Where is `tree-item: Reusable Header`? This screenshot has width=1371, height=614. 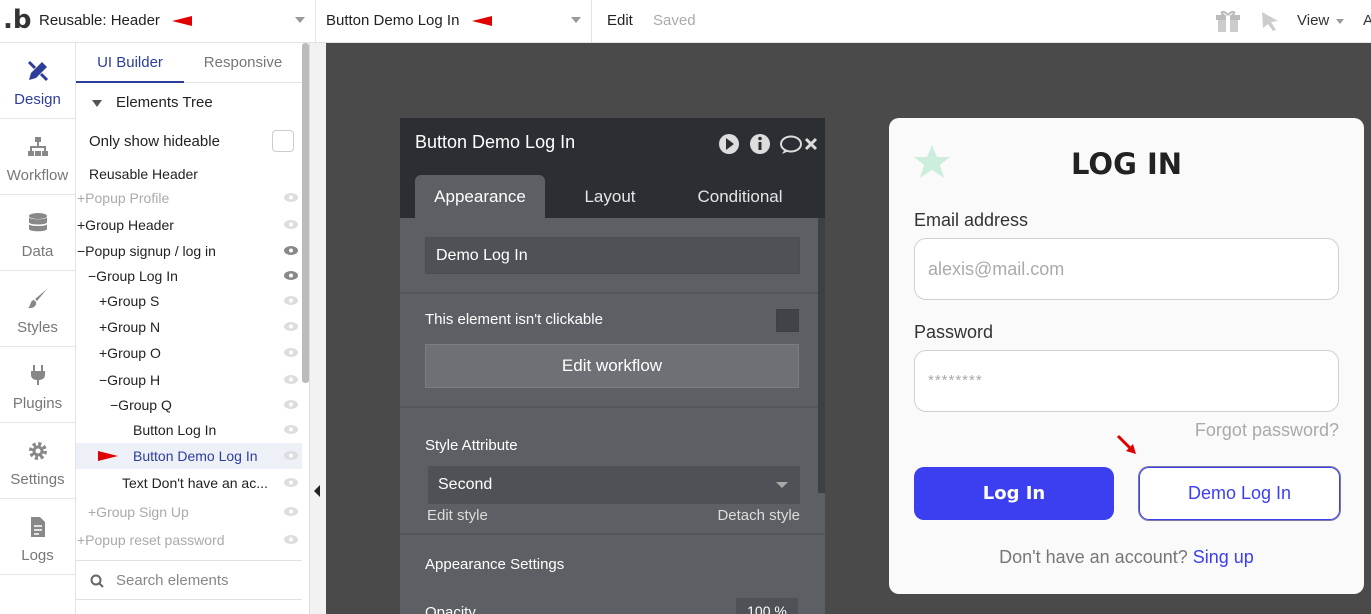
tree-item: Reusable Header is located at coordinates (189, 174).